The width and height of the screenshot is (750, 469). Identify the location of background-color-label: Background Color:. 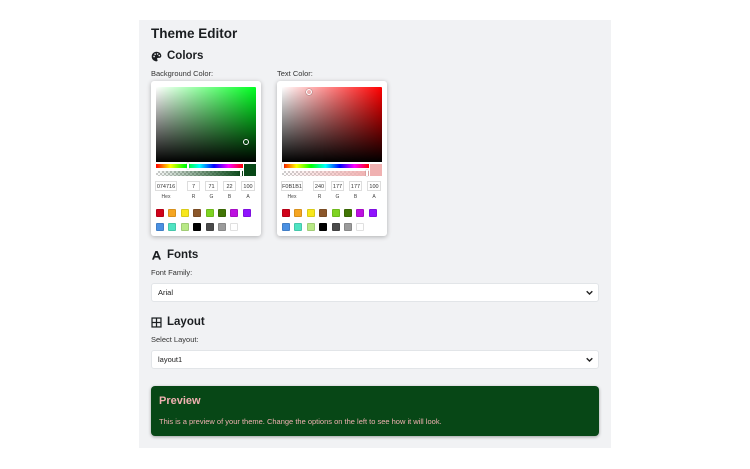
(182, 73).